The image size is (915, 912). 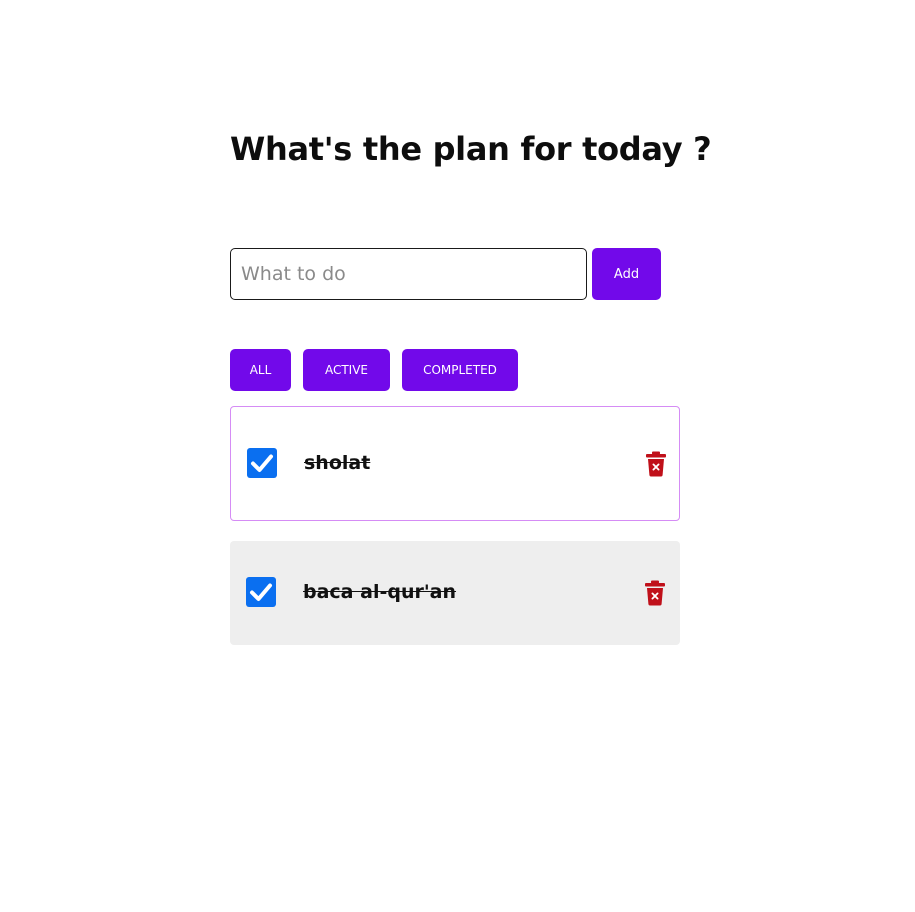 I want to click on filter-active-button: ACTIVE, so click(x=346, y=370).